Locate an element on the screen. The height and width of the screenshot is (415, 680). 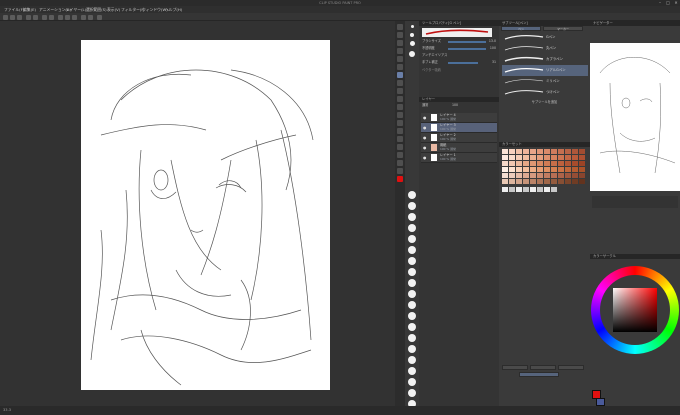
property-row: アンチエイリアス is located at coordinates (459, 55).